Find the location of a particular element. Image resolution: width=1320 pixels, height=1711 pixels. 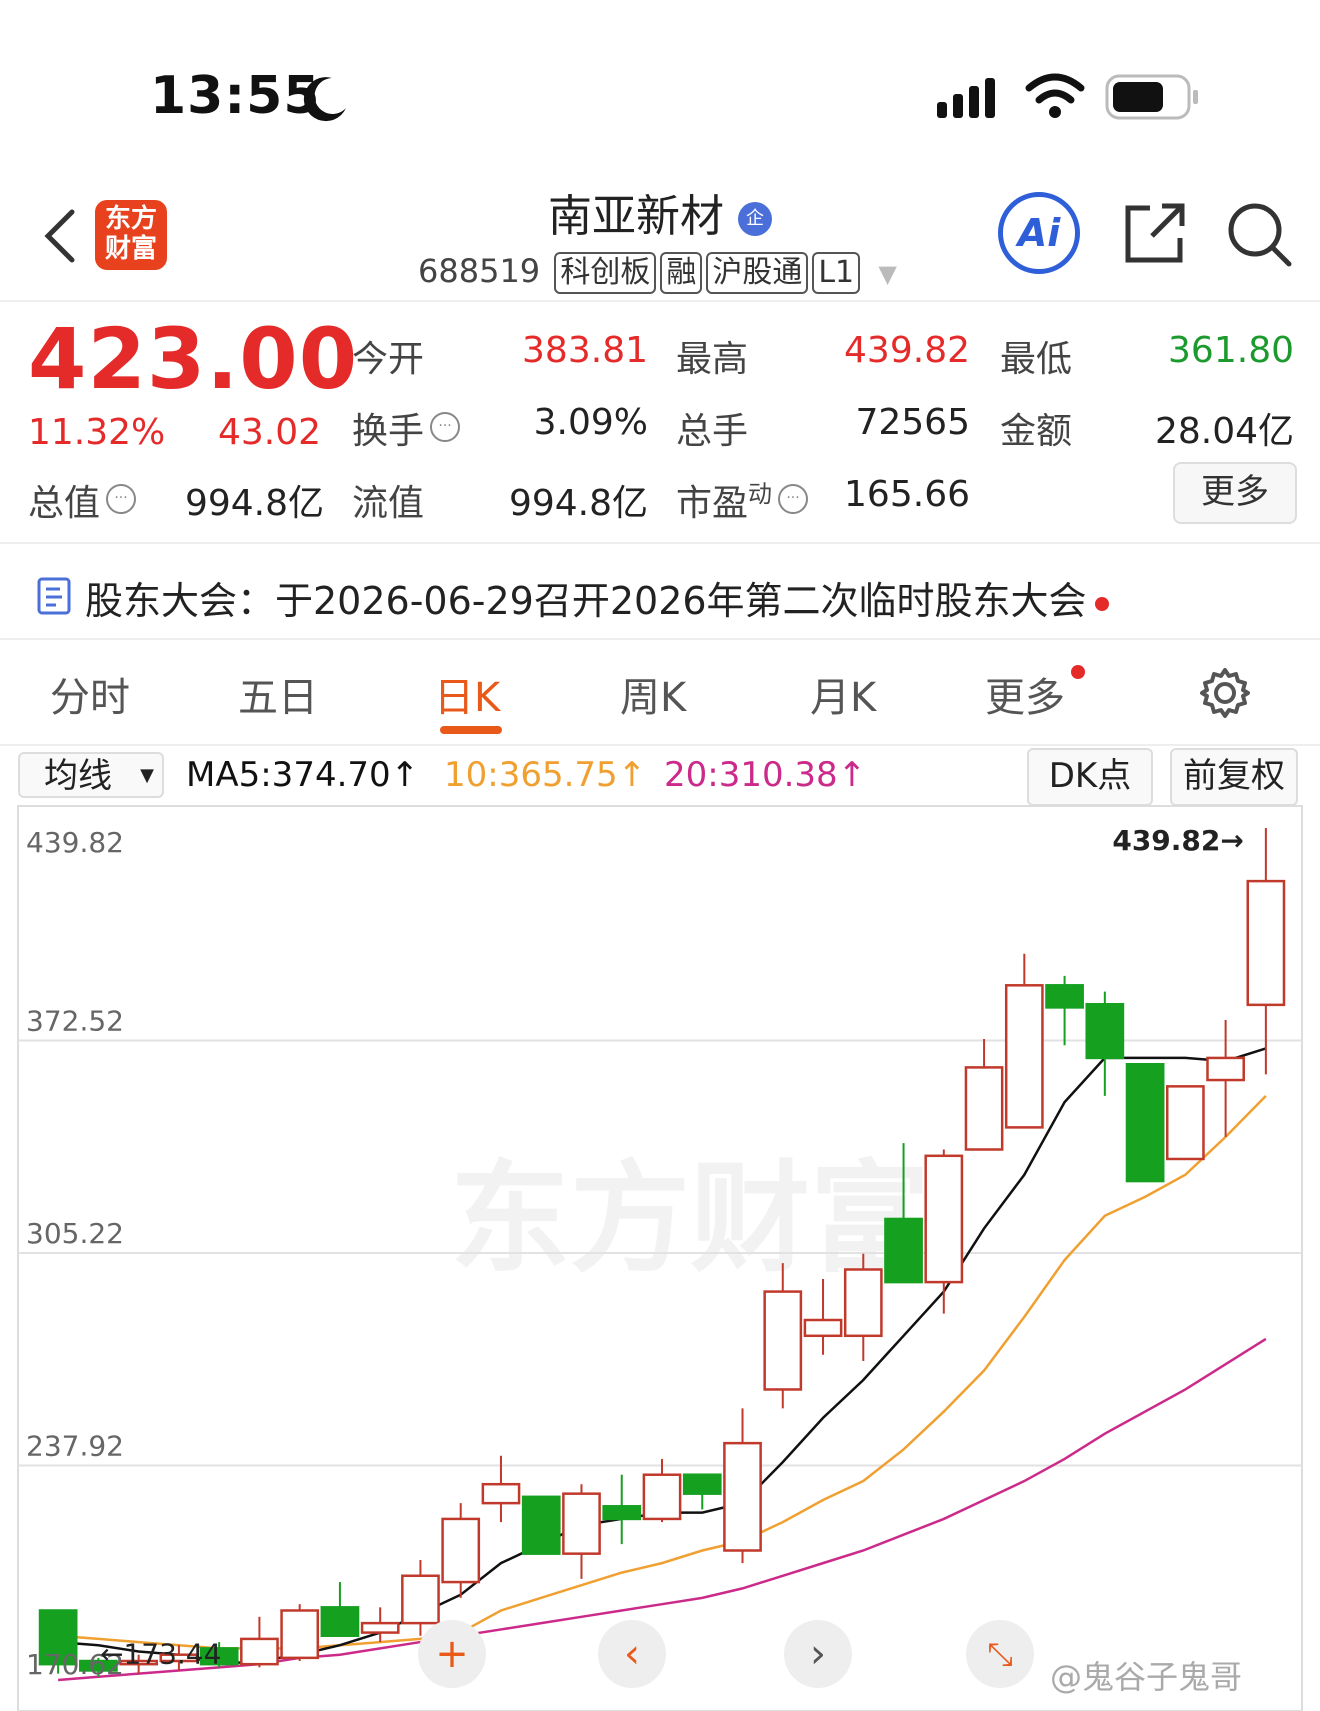

chevron-down-icon: ▼ is located at coordinates (887, 274).